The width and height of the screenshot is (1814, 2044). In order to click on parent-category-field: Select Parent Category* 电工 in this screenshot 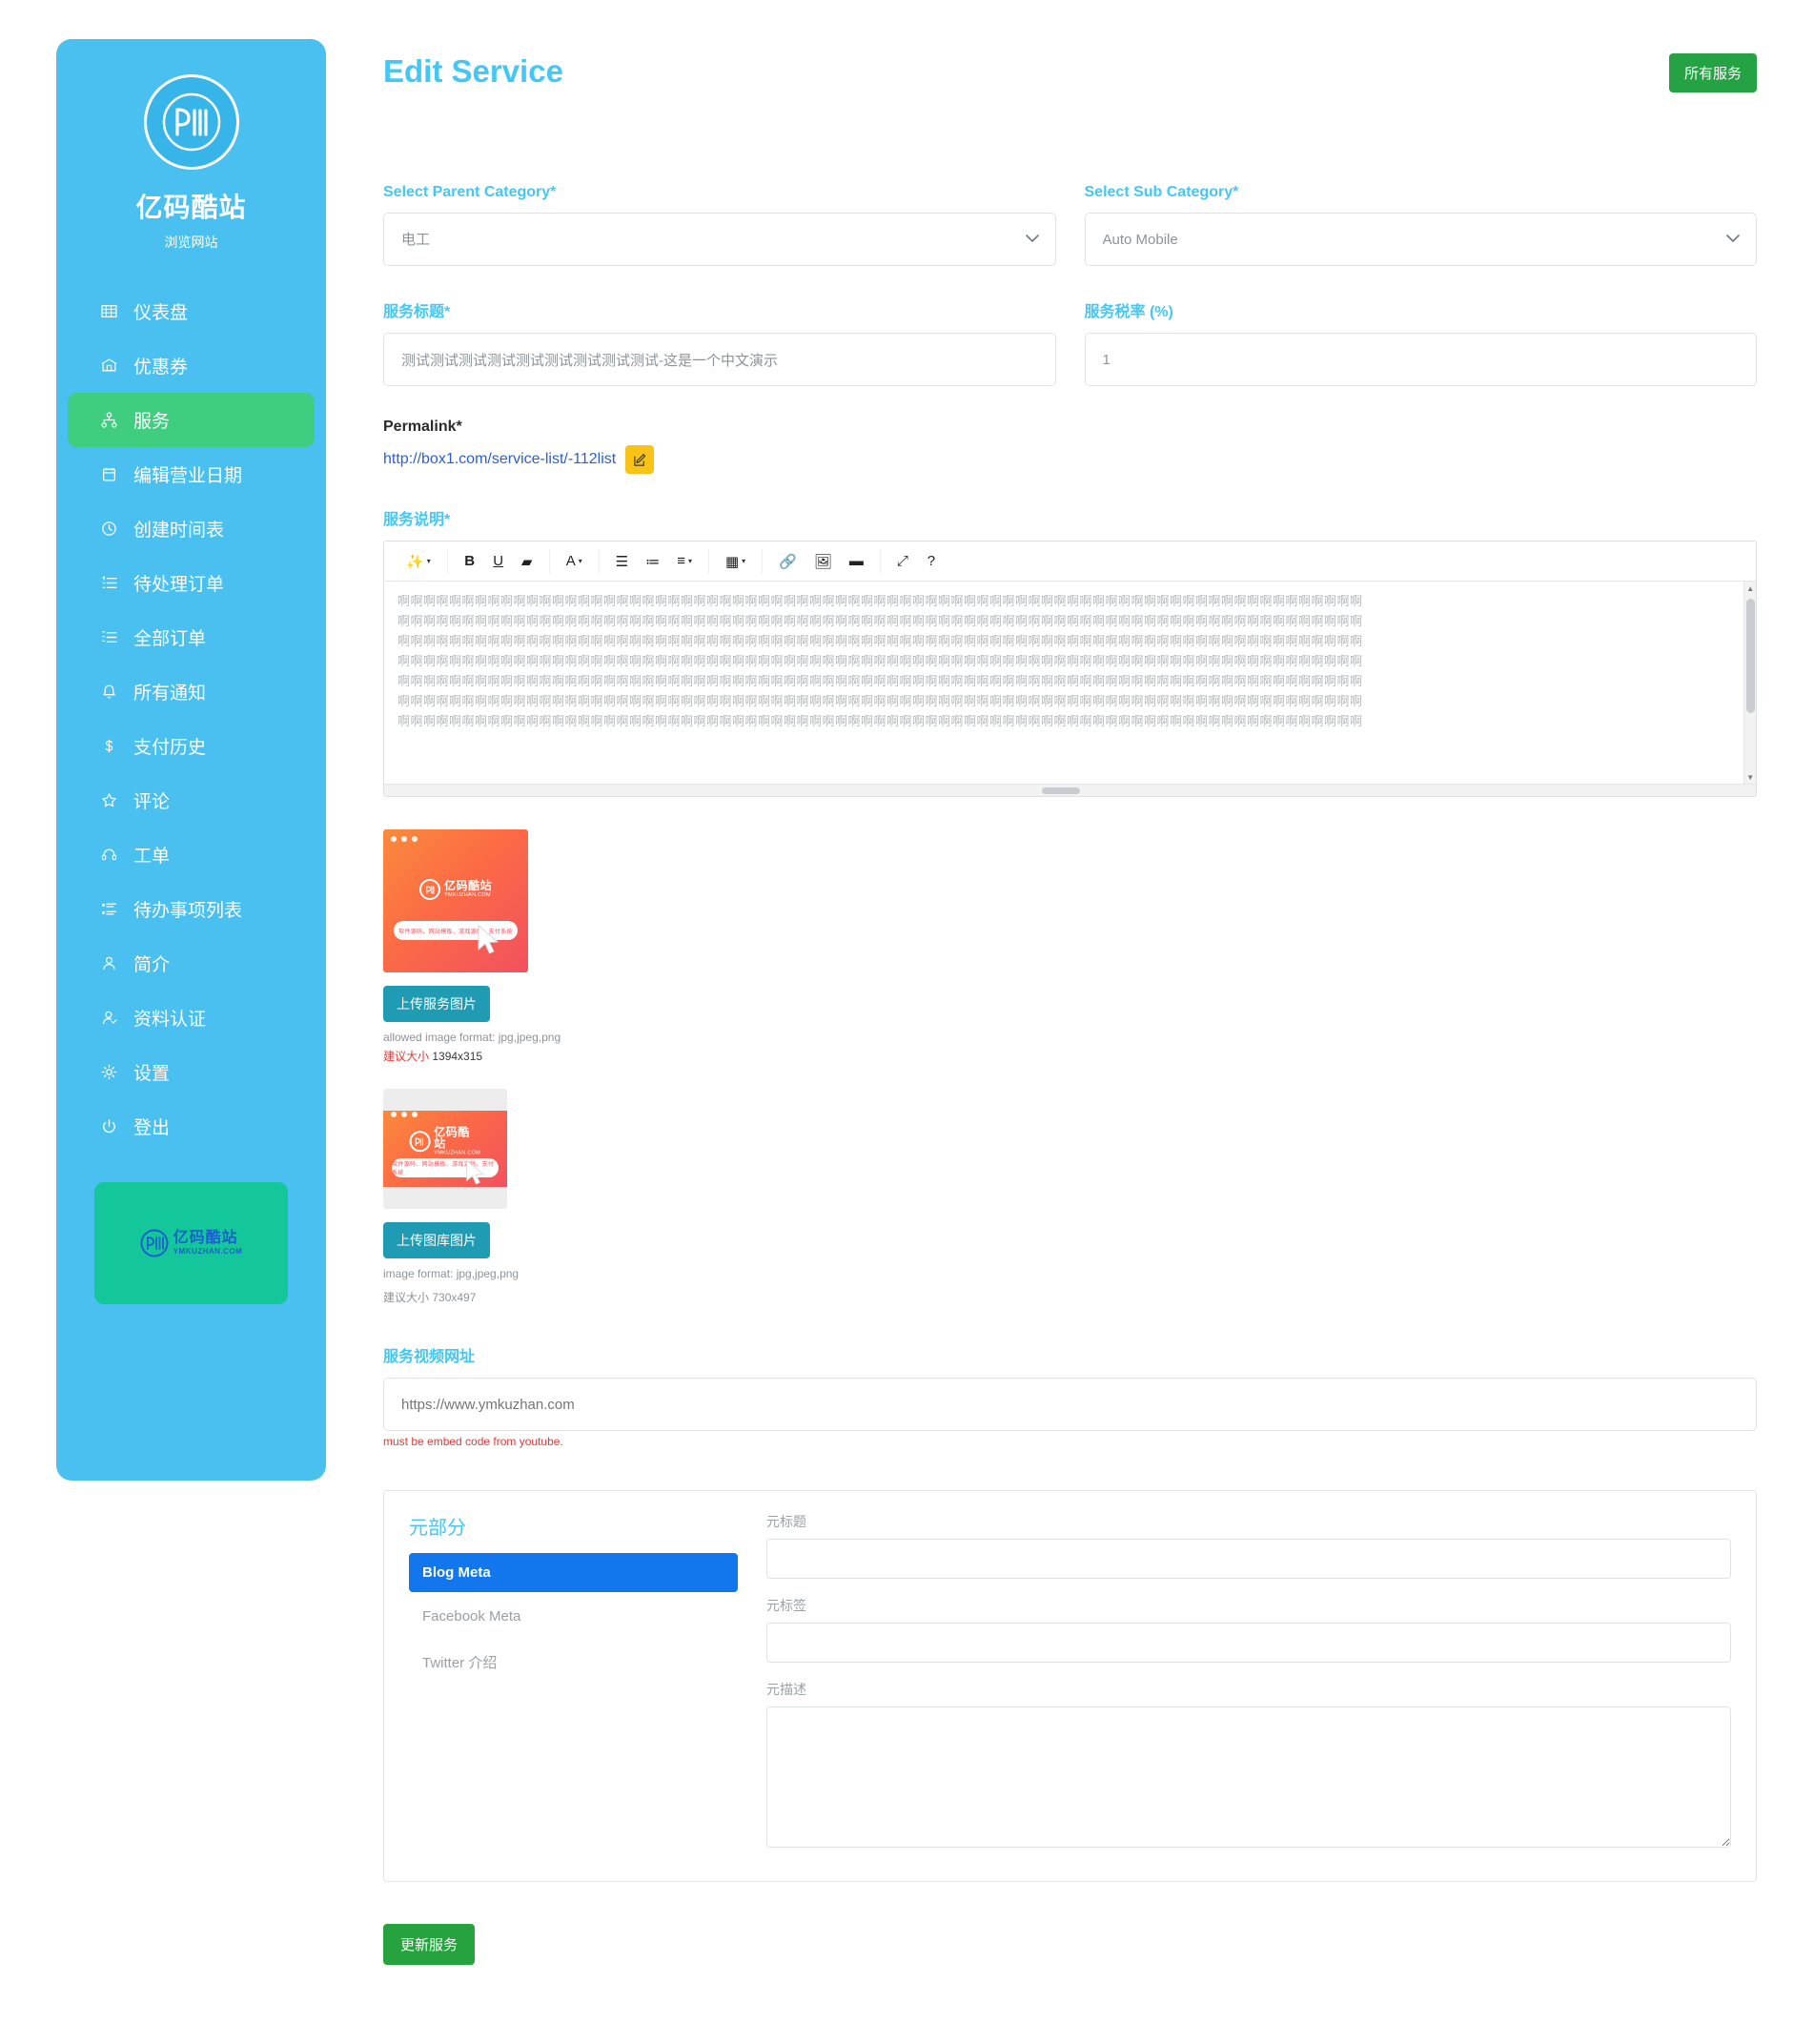, I will do `click(719, 225)`.